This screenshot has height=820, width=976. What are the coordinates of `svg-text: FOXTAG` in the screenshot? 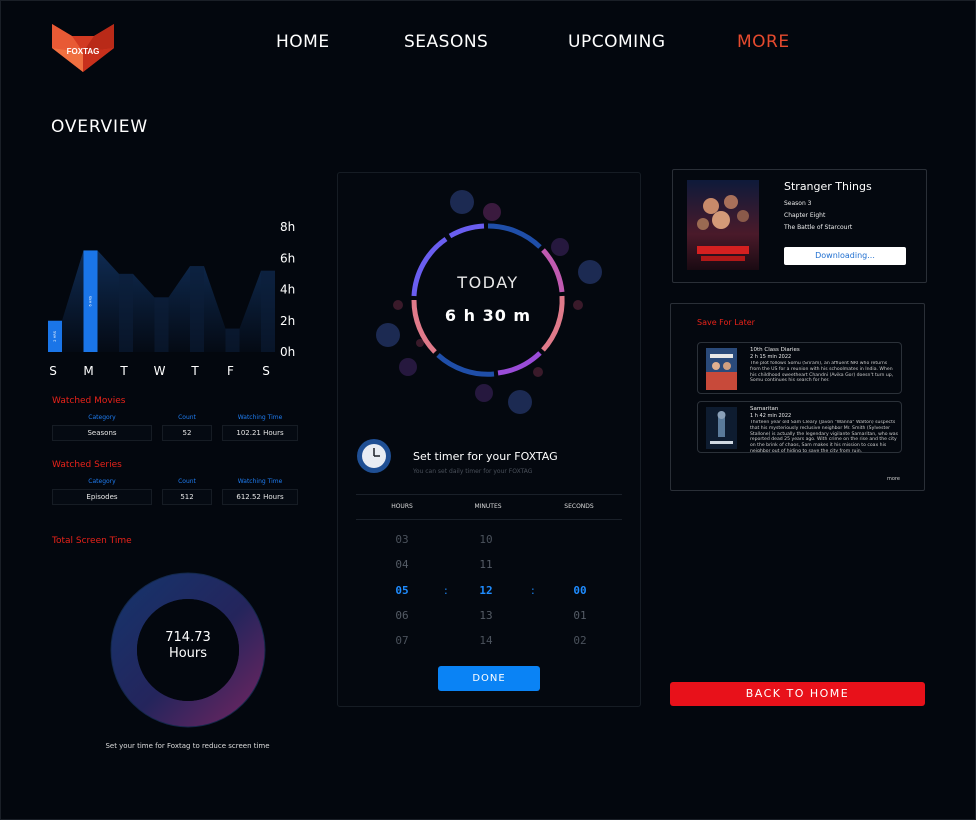 It's located at (83, 51).